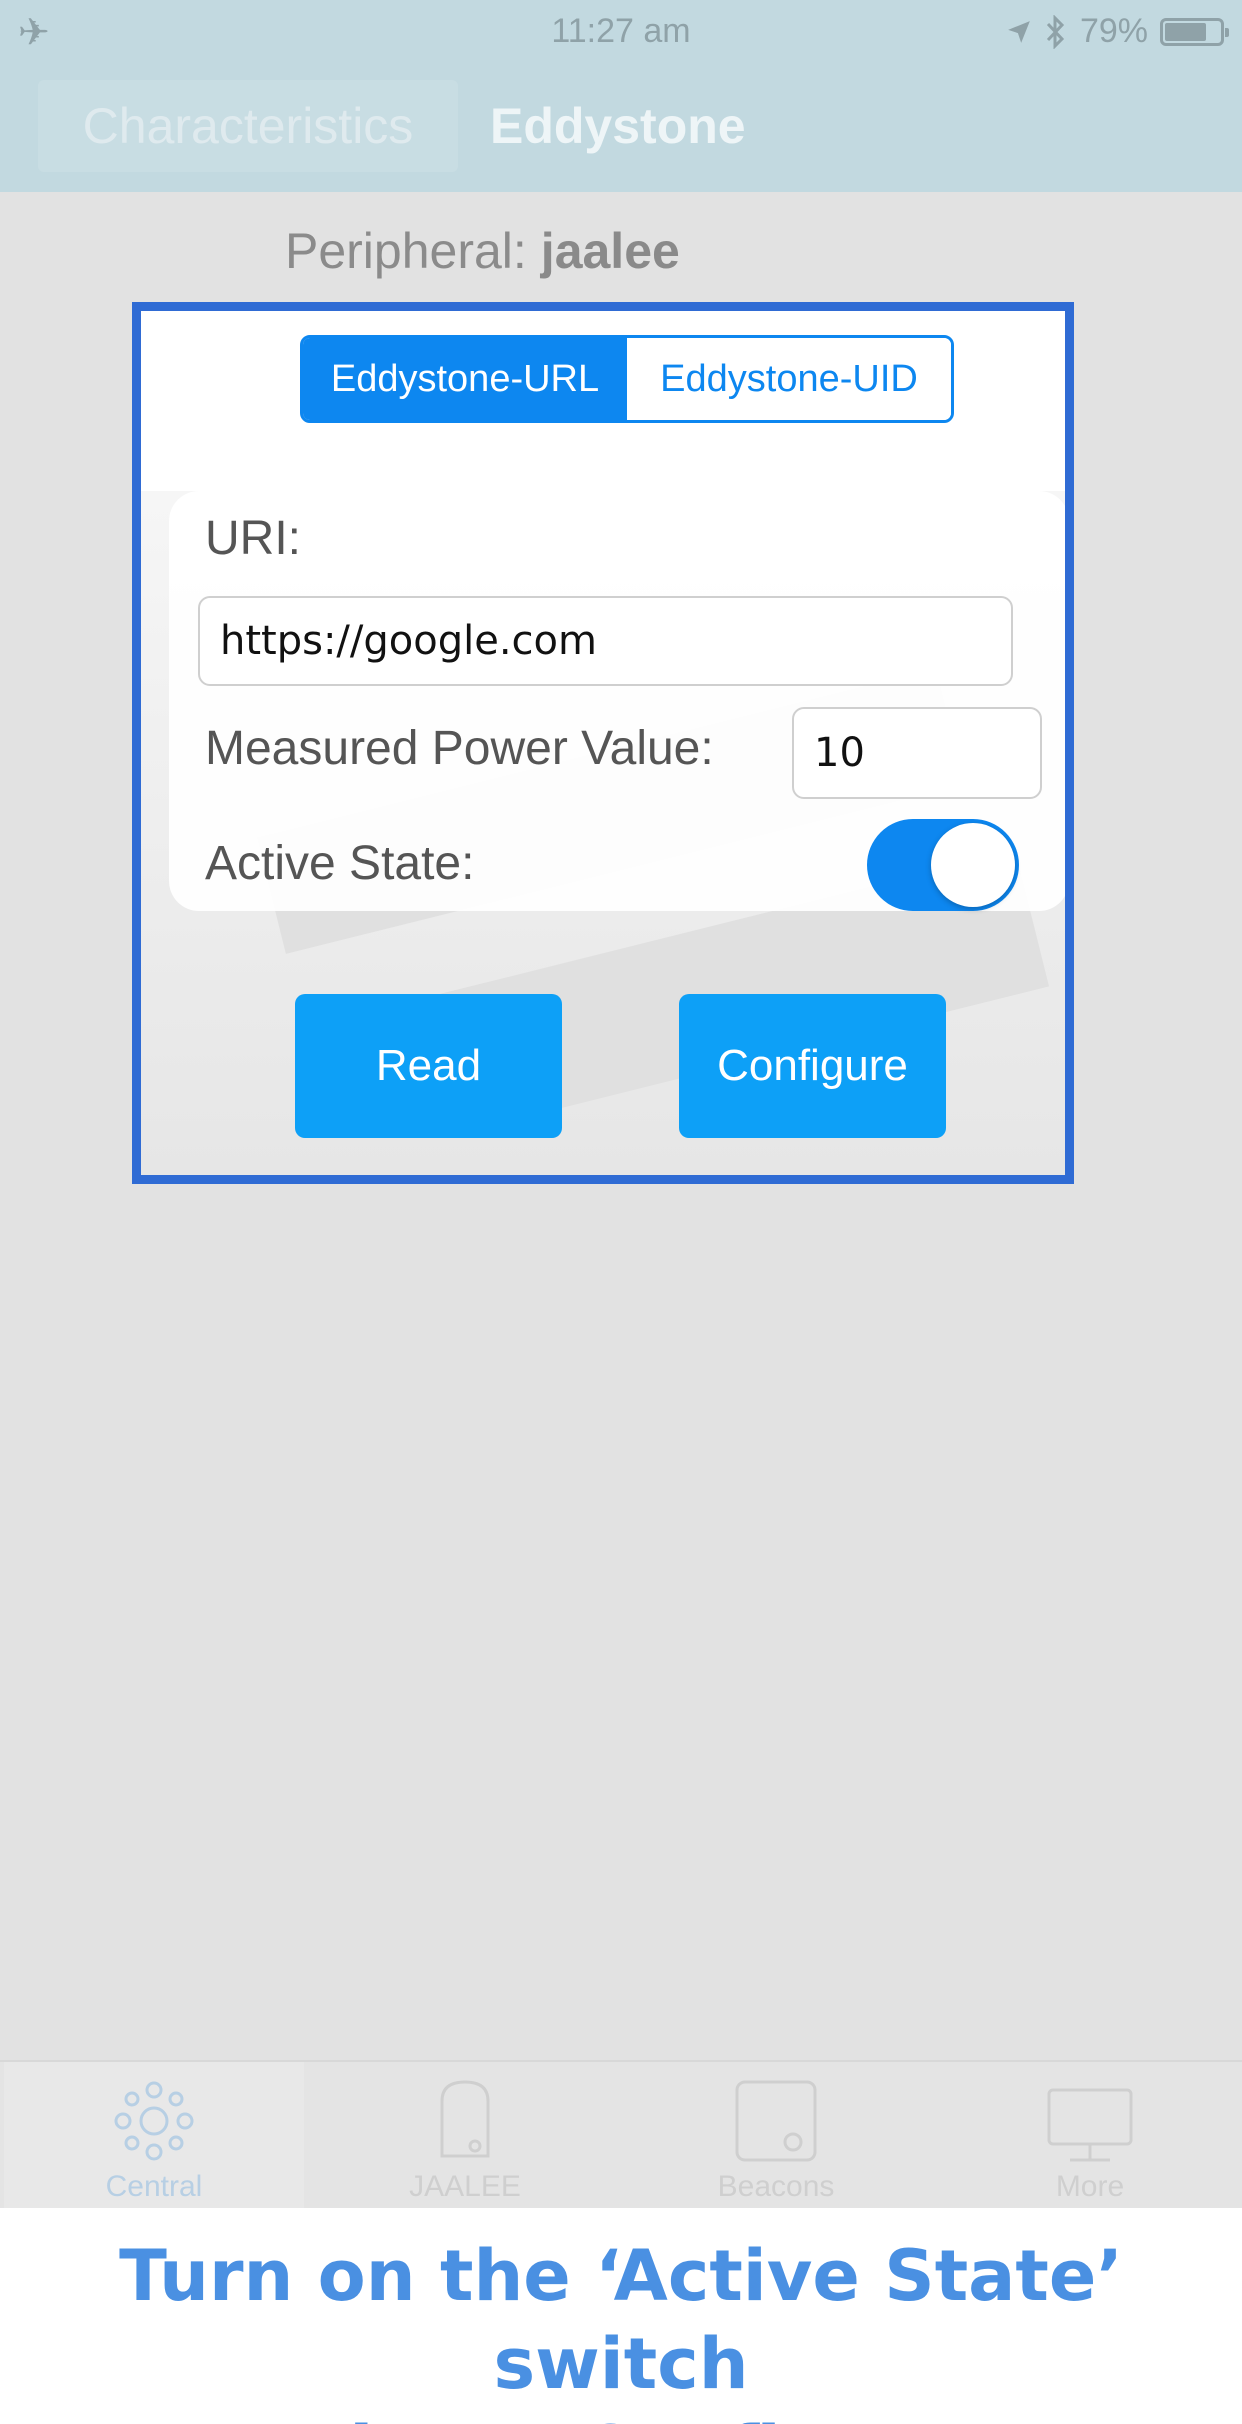 This screenshot has width=1242, height=2424. Describe the element at coordinates (618, 126) in the screenshot. I see `tab-eddystone: Eddystone` at that location.